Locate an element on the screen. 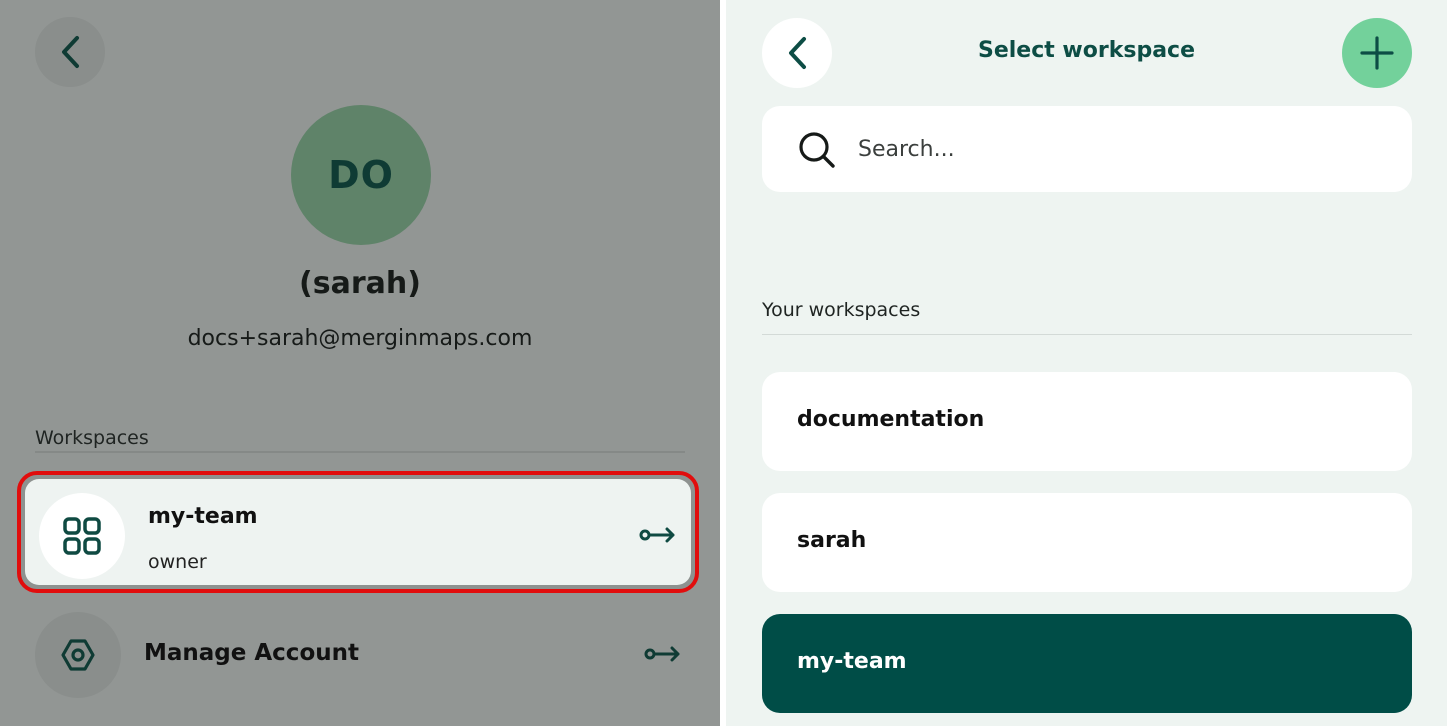 The height and width of the screenshot is (726, 1447). page-title: Select workspace is located at coordinates (1086, 50).